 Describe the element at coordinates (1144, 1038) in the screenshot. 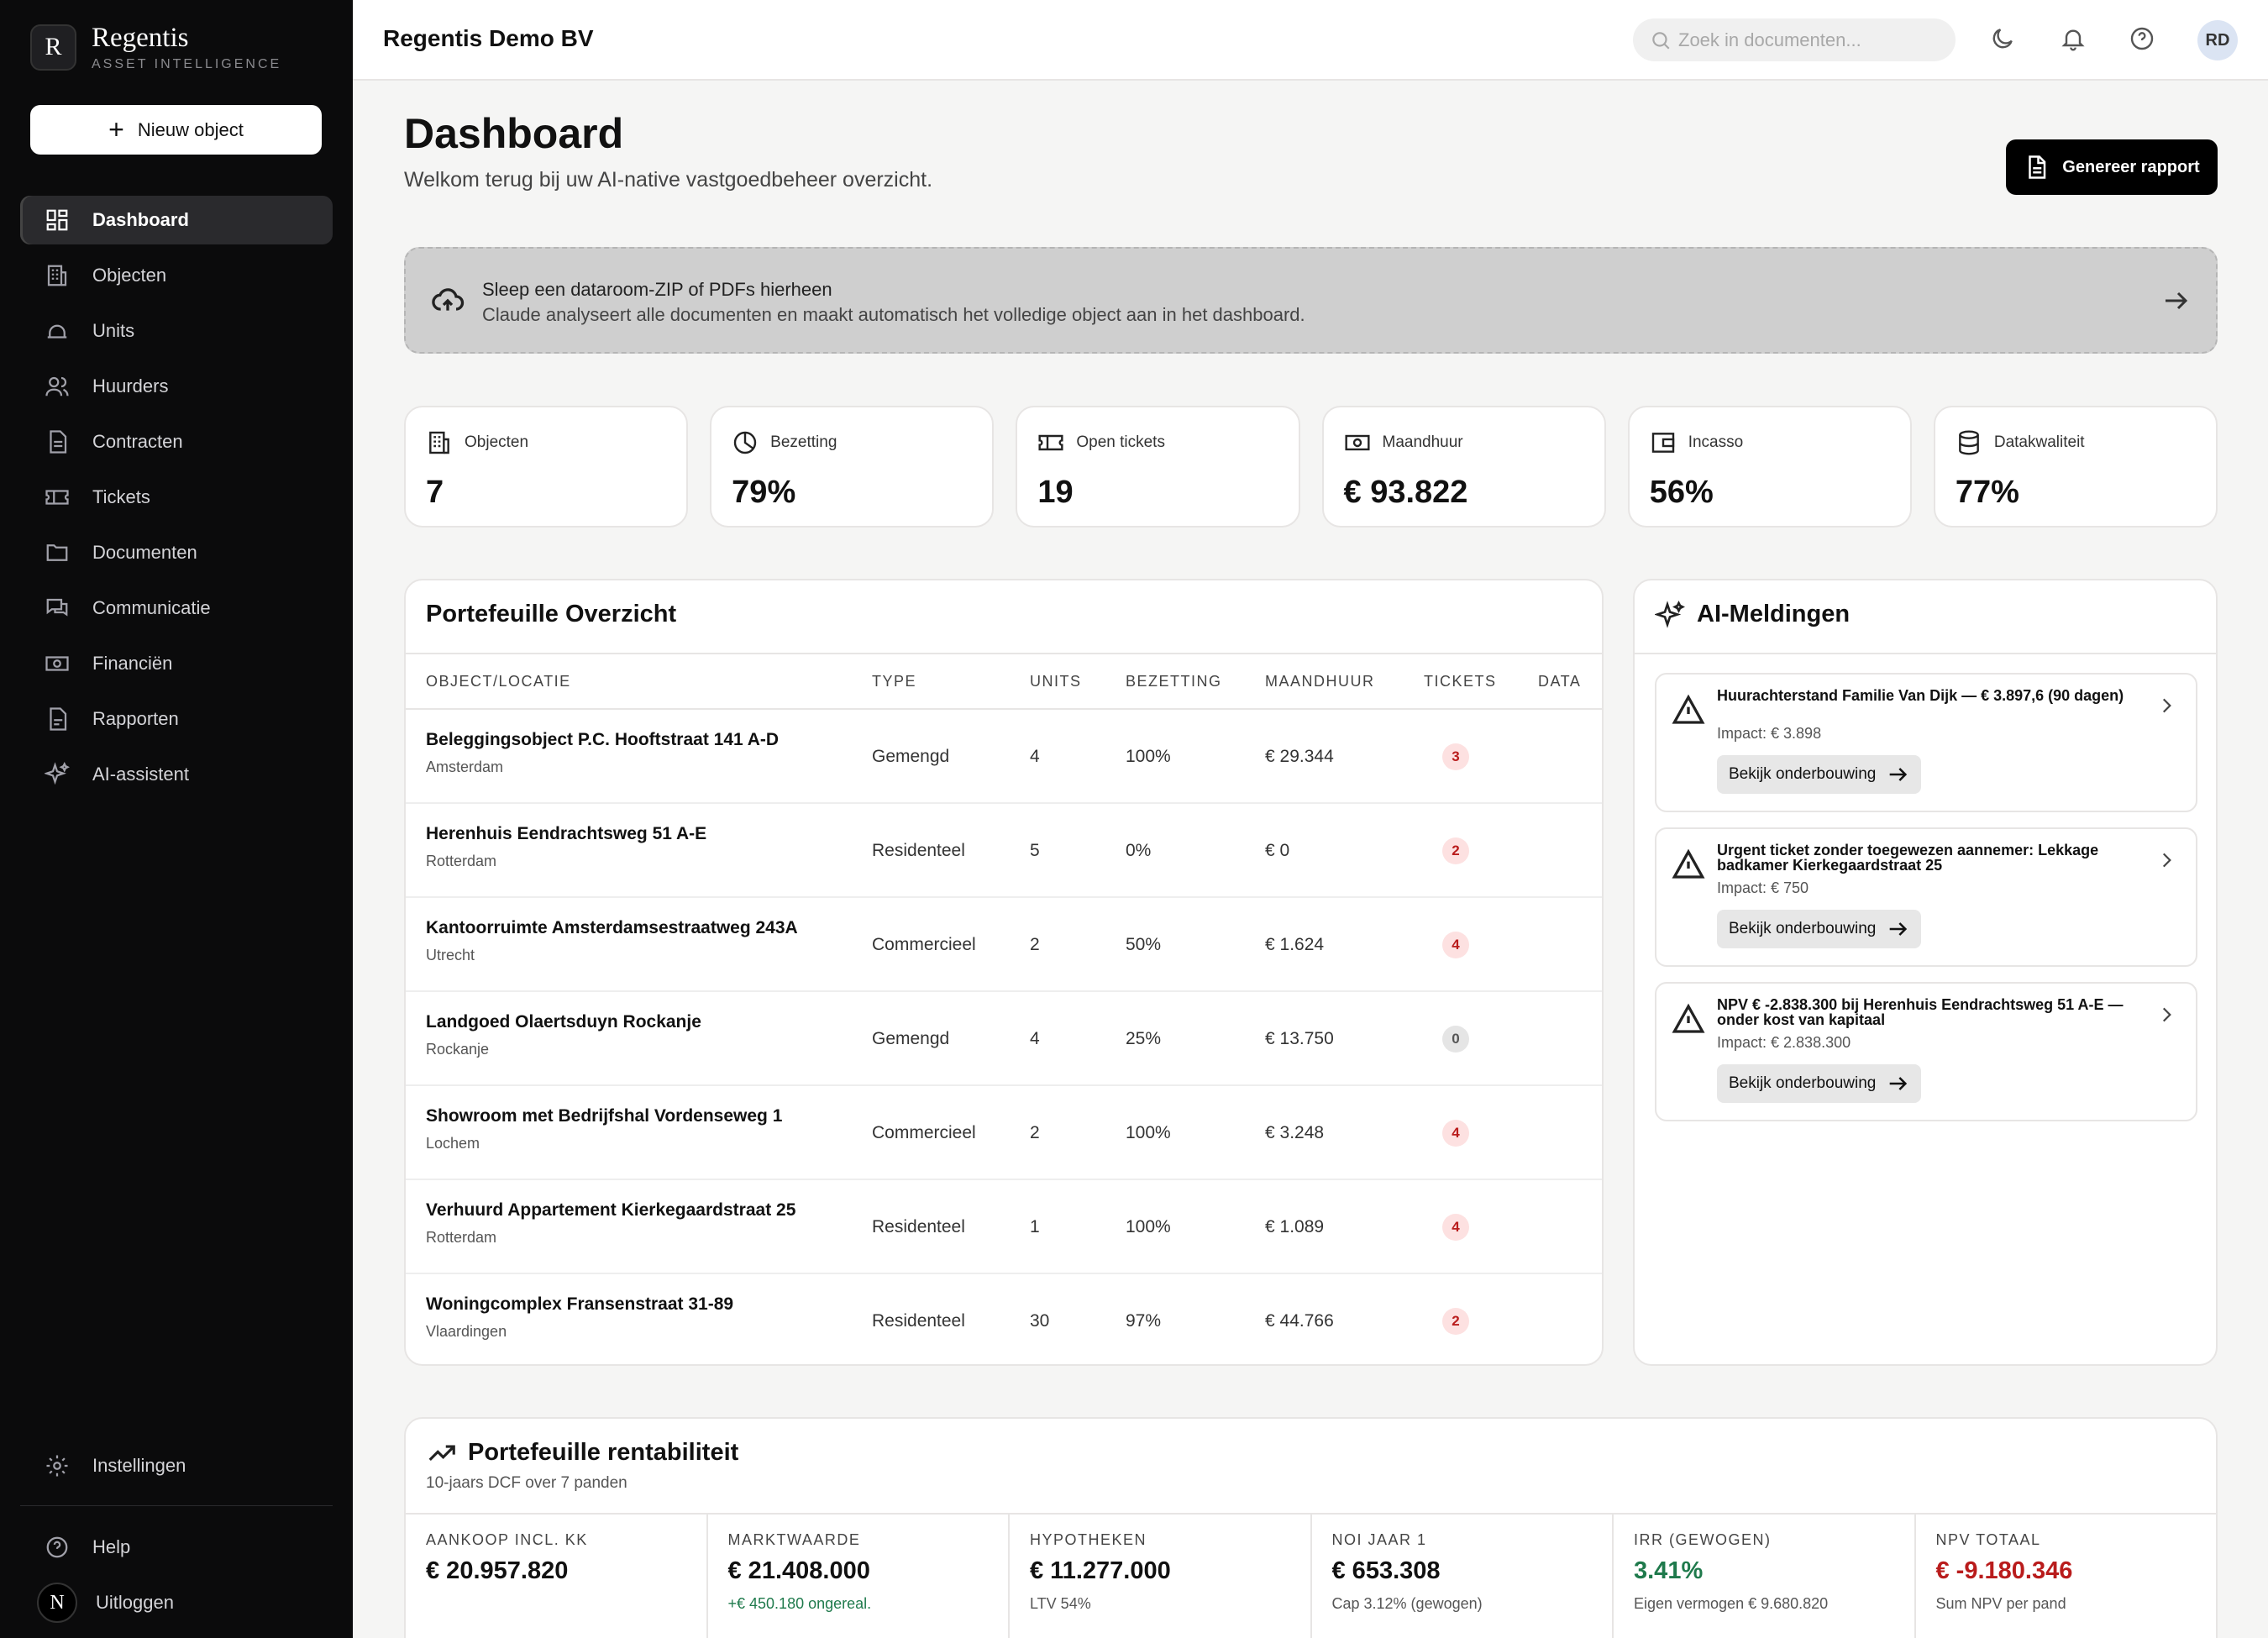

I see `object-occupancy: 25%` at that location.